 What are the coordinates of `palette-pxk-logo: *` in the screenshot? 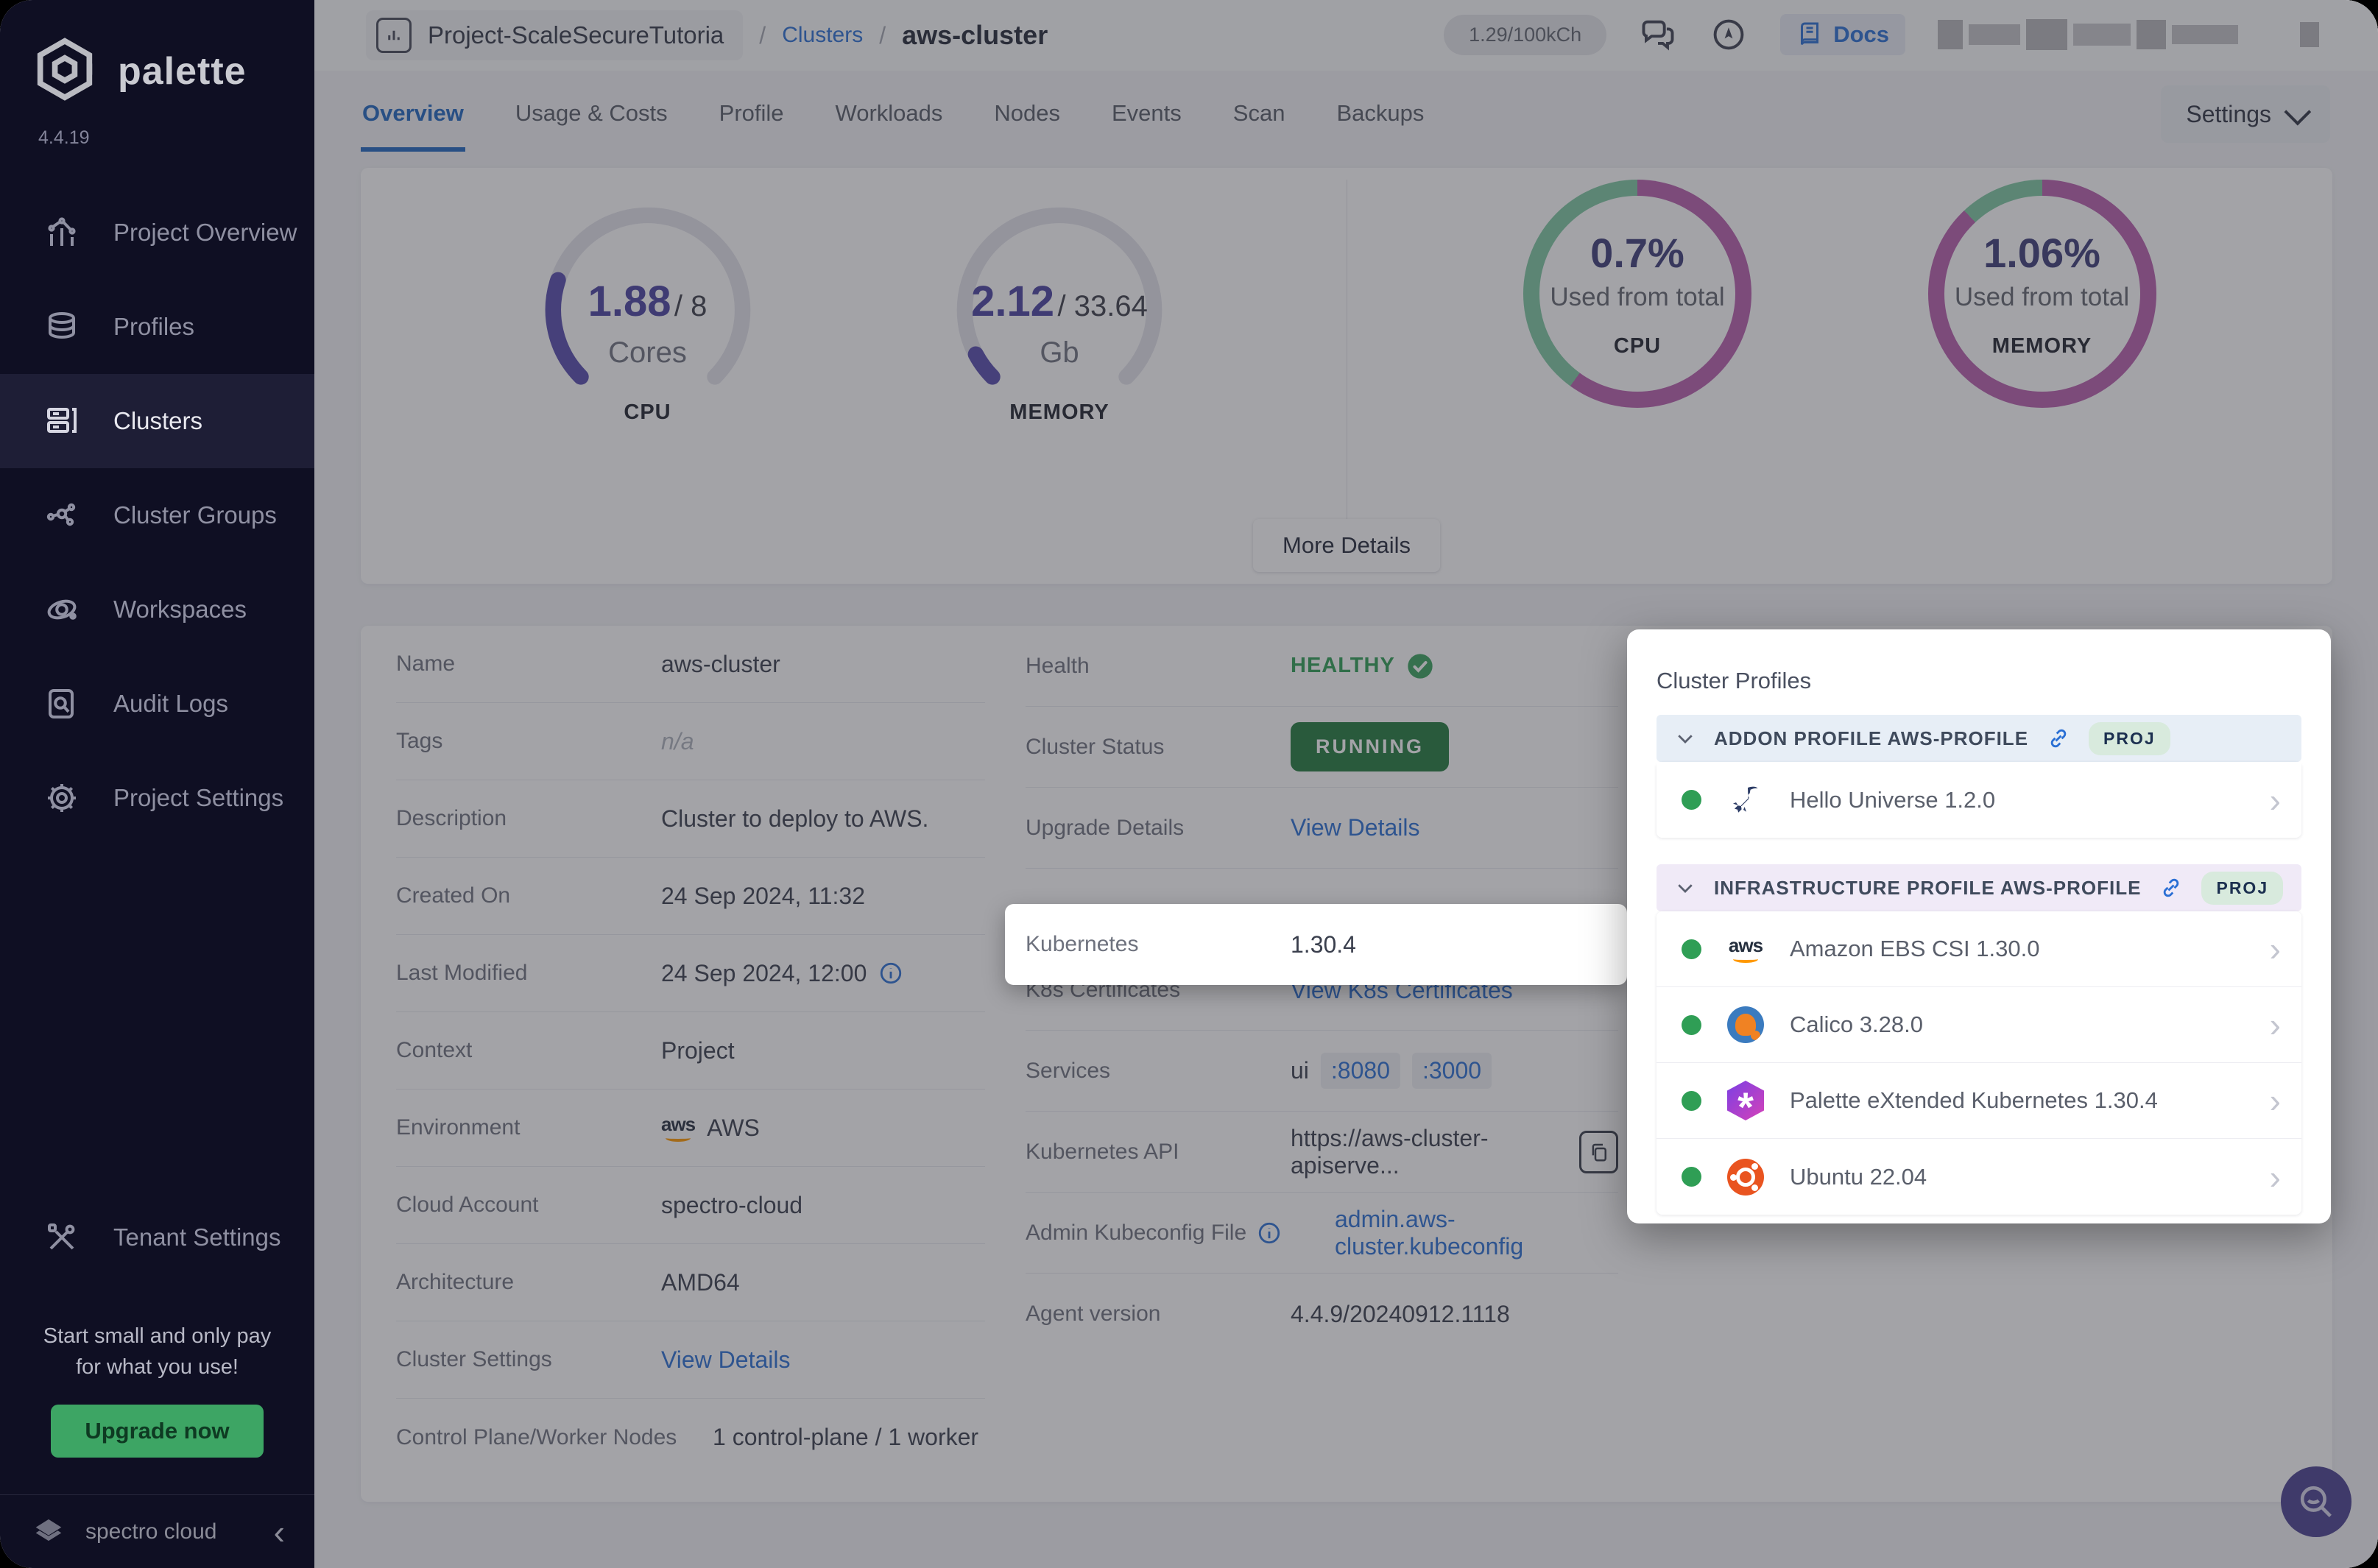 It's located at (1746, 1100).